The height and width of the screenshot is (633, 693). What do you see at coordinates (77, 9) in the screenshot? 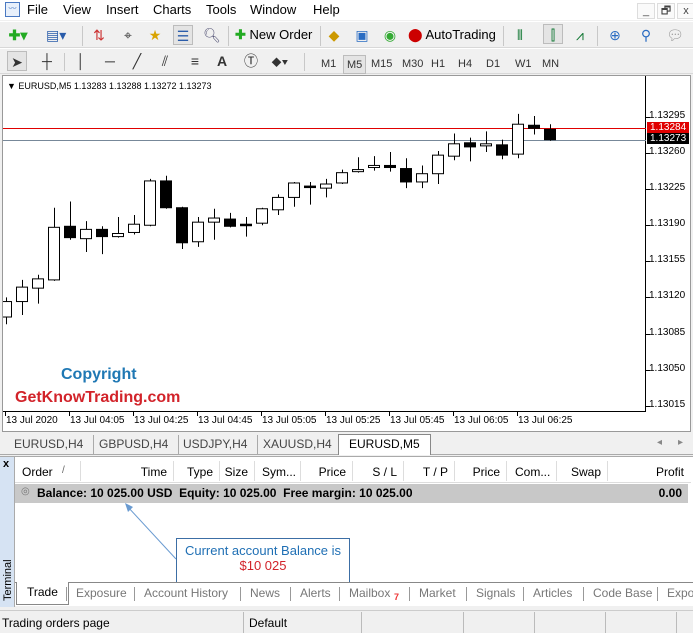
I see `menu-view: View` at bounding box center [77, 9].